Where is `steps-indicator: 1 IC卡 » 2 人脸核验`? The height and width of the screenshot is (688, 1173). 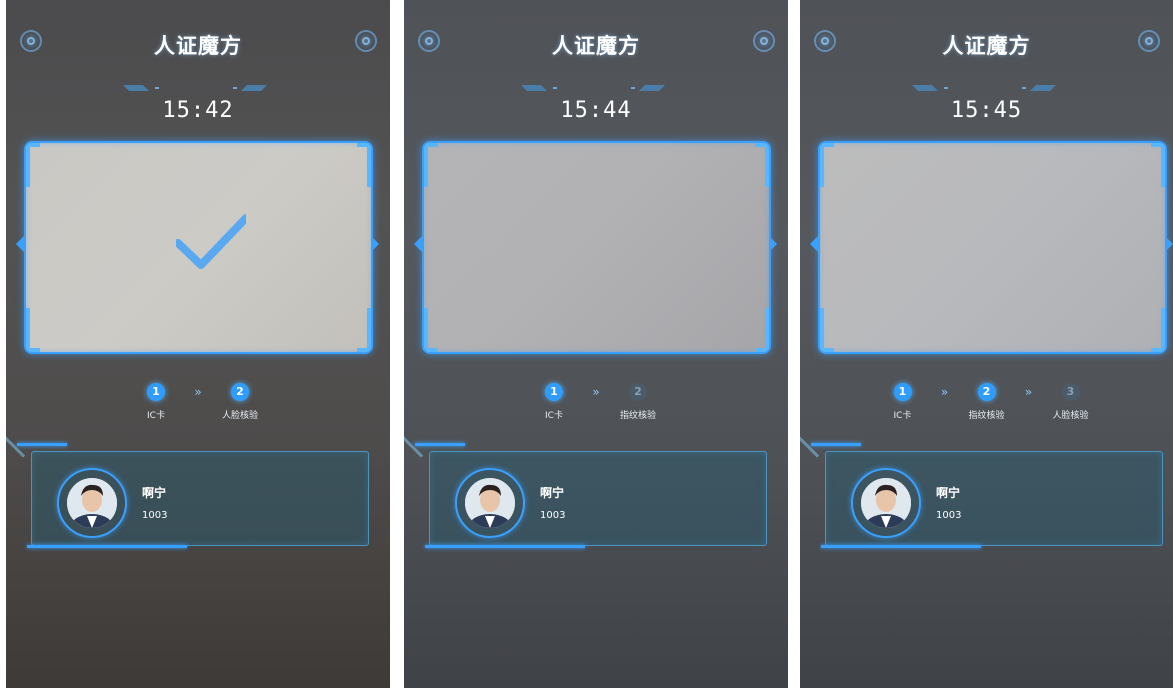 steps-indicator: 1 IC卡 » 2 人脸核验 is located at coordinates (198, 402).